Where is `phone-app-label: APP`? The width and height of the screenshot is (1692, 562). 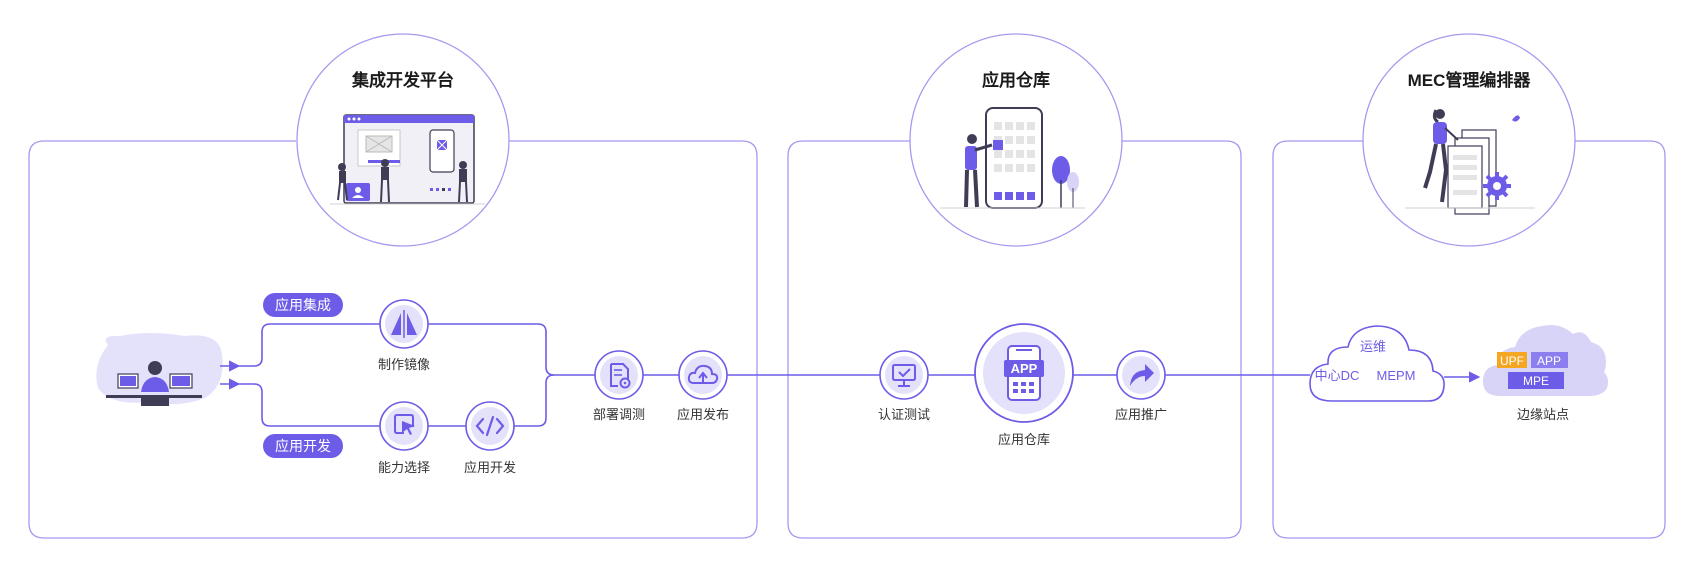 phone-app-label: APP is located at coordinates (1024, 368).